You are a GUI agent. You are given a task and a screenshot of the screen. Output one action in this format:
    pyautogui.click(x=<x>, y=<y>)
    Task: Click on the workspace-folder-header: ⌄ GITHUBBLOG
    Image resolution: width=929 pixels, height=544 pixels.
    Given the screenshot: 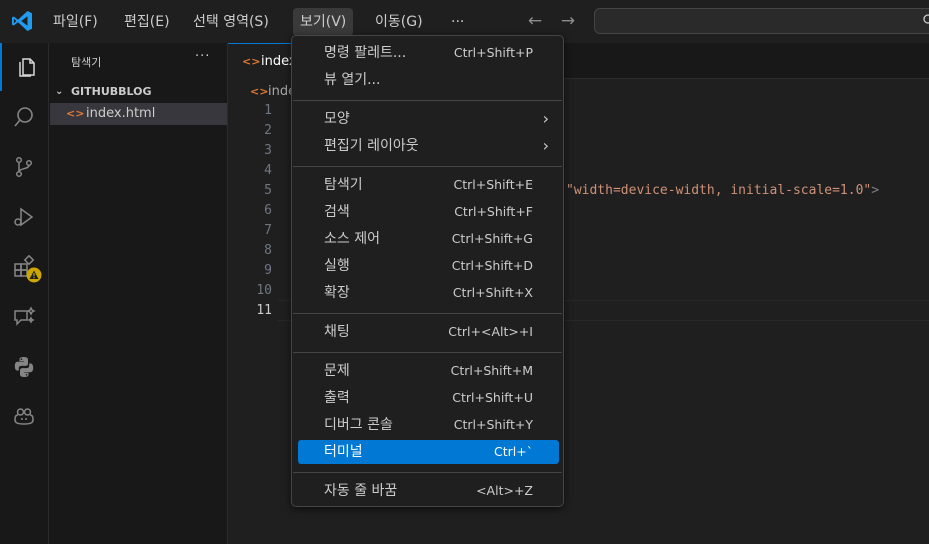 What is the action you would take?
    pyautogui.click(x=138, y=92)
    